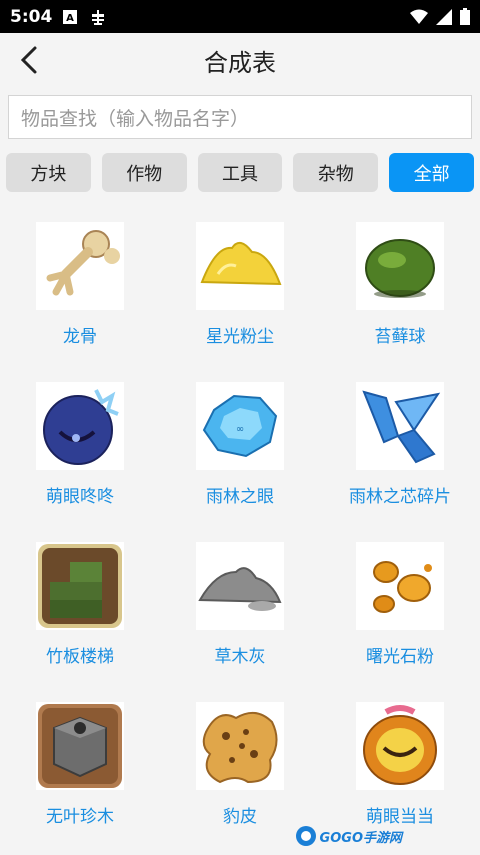  I want to click on category-tabs: 方块 作物 工具 杂物 全部, so click(240, 172).